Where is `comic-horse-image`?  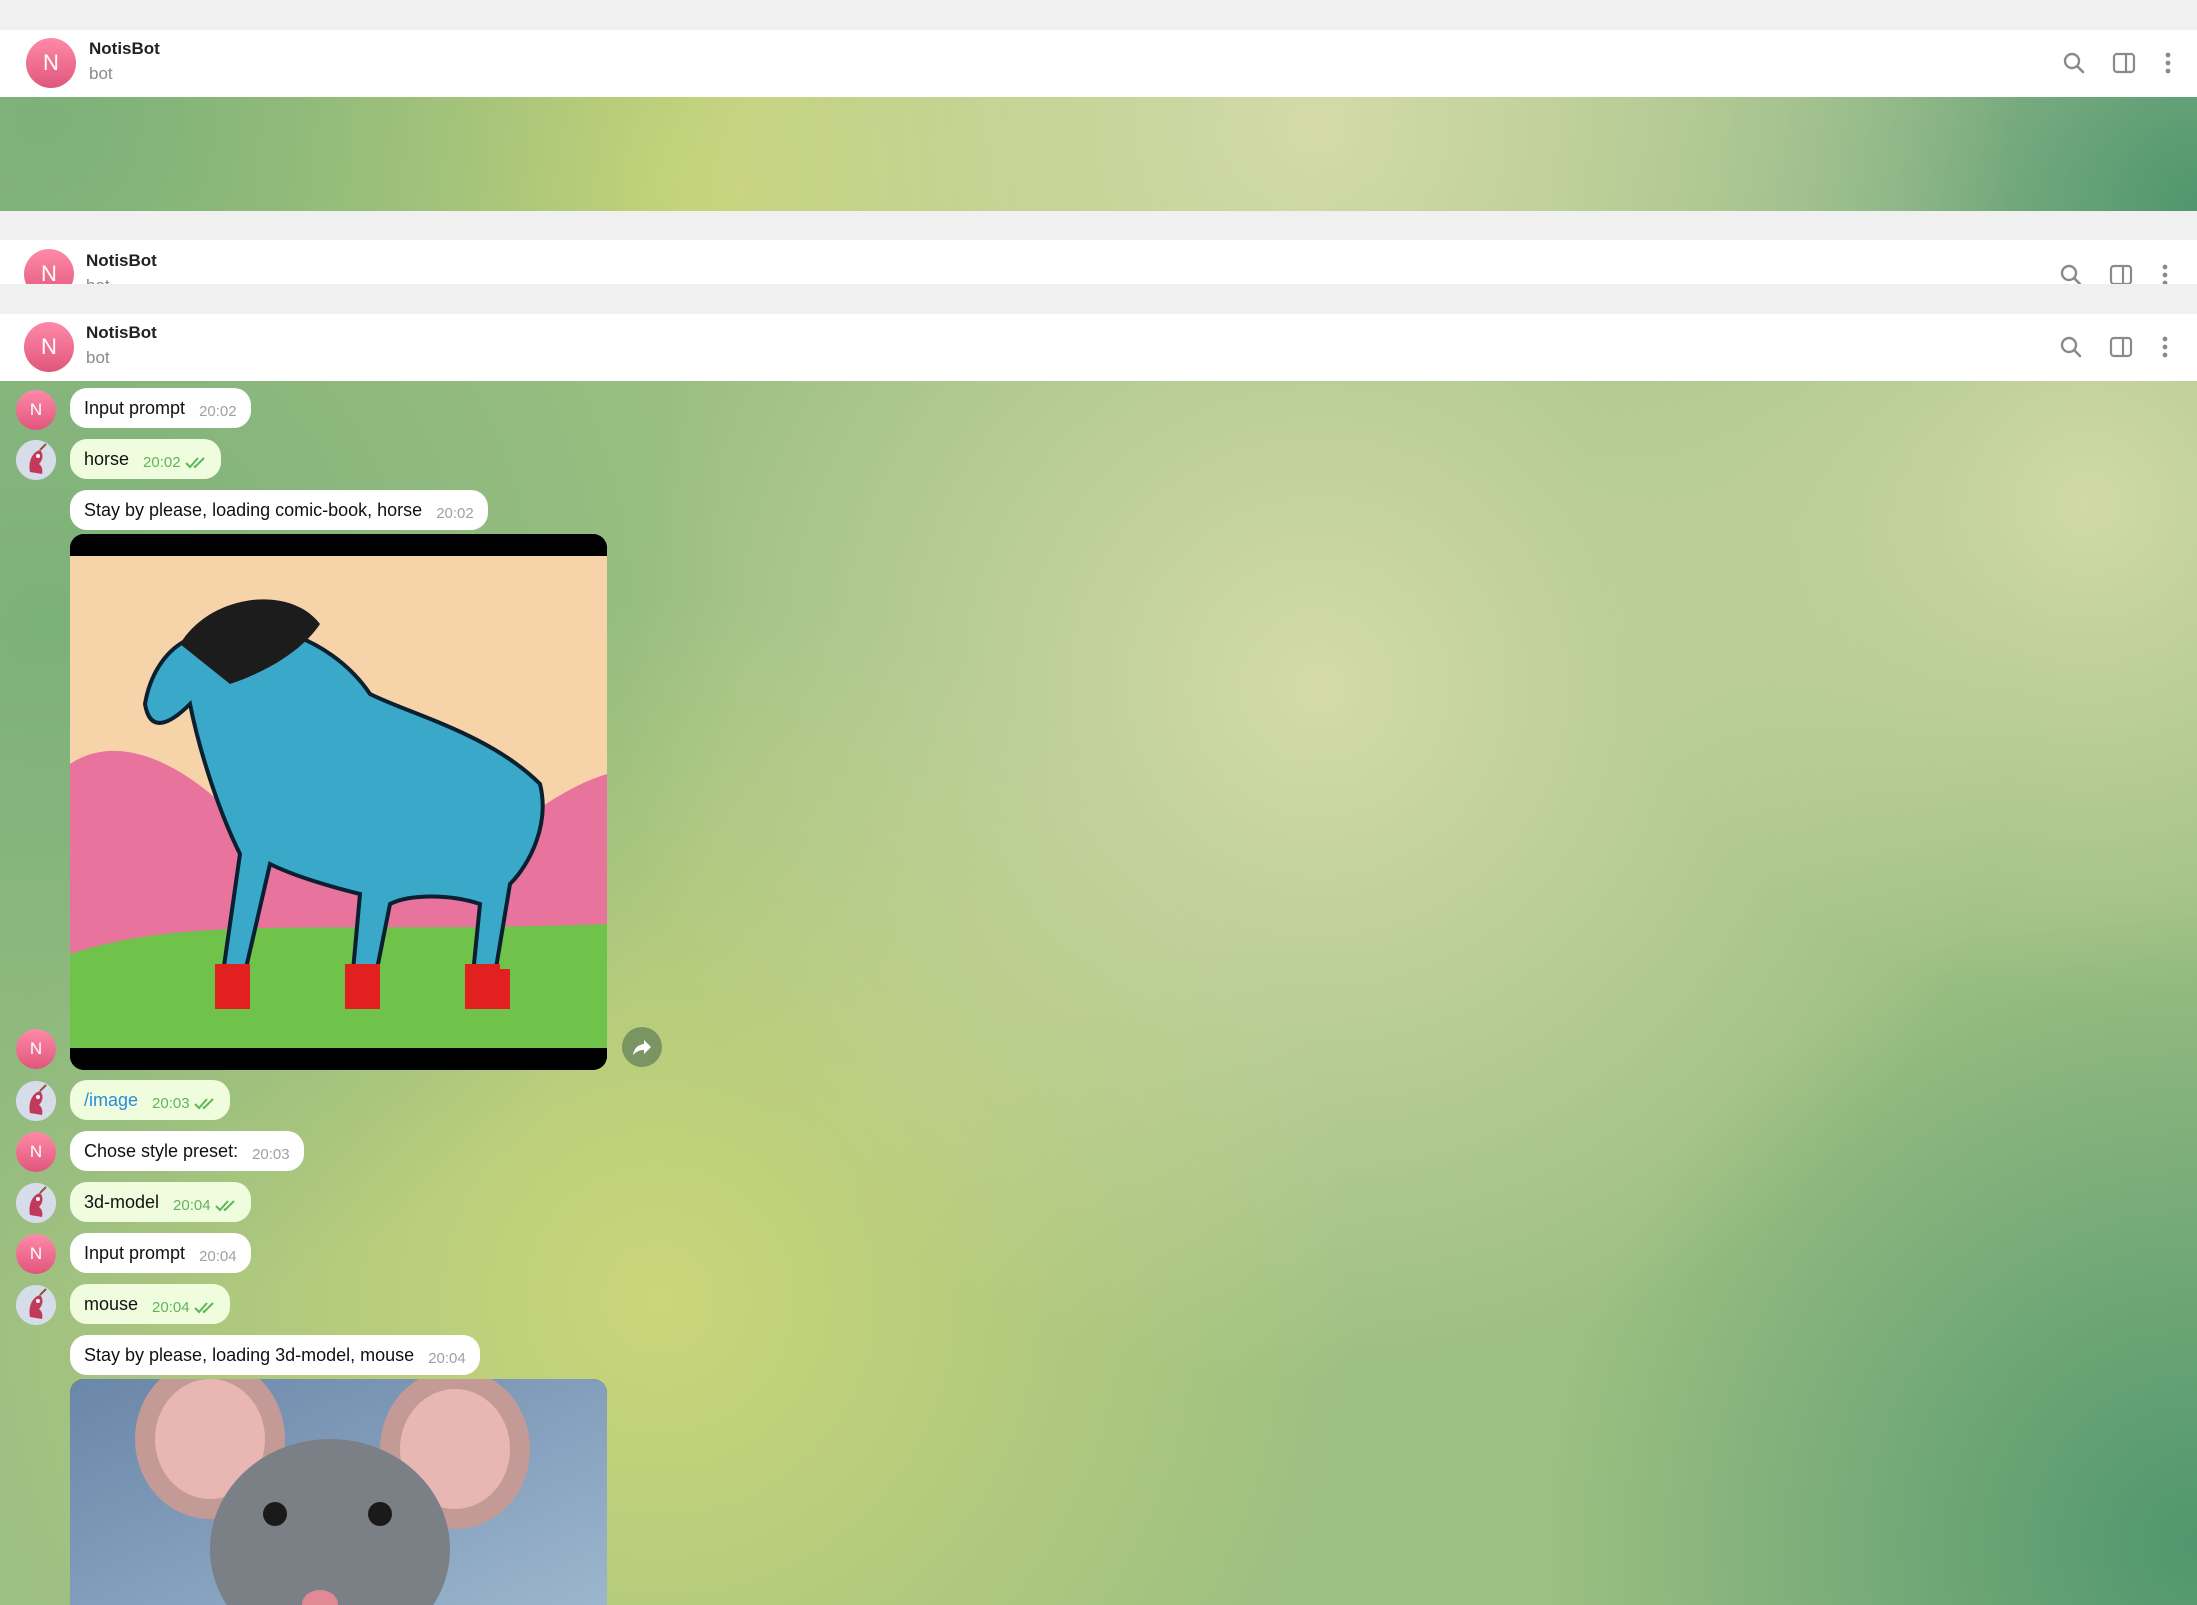
comic-horse-image is located at coordinates (338, 802).